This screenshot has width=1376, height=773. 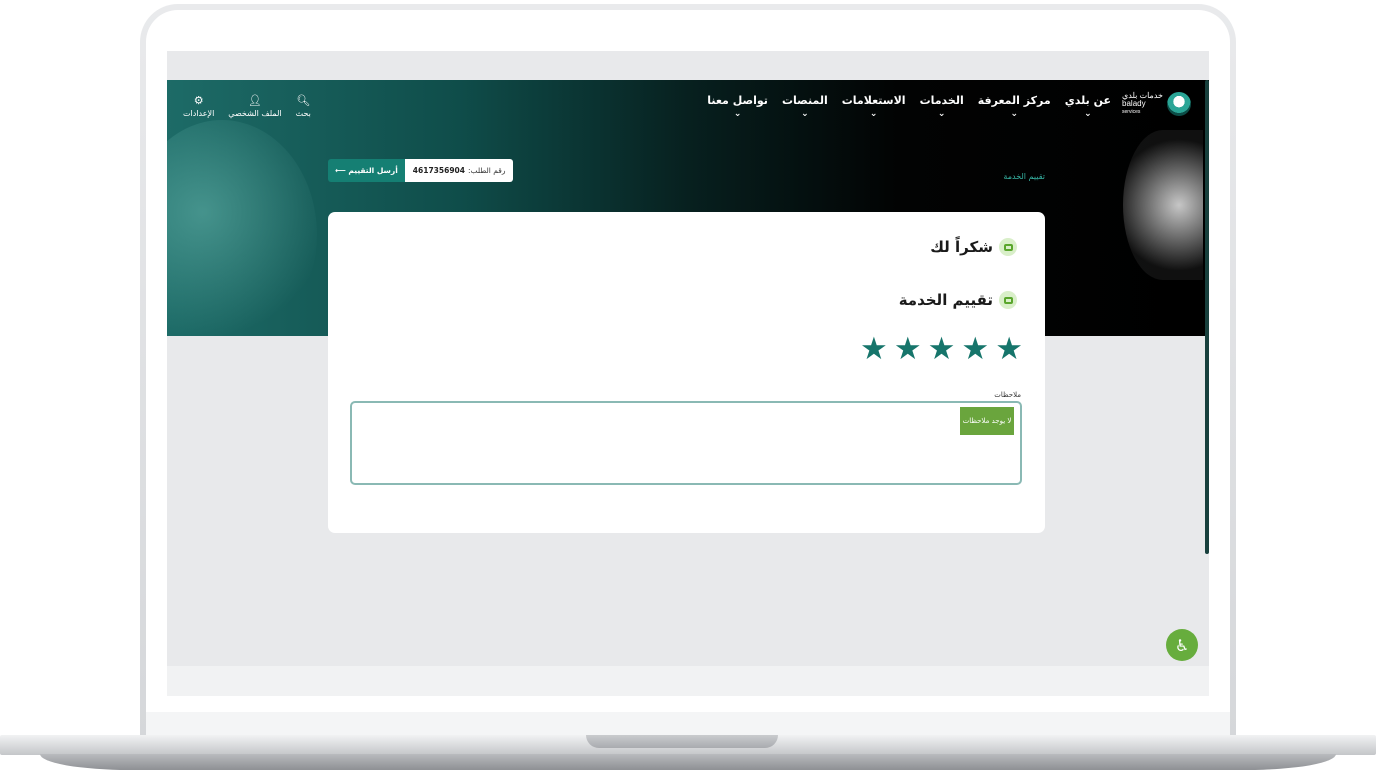 I want to click on gear-icon: ⚙, so click(x=198, y=100).